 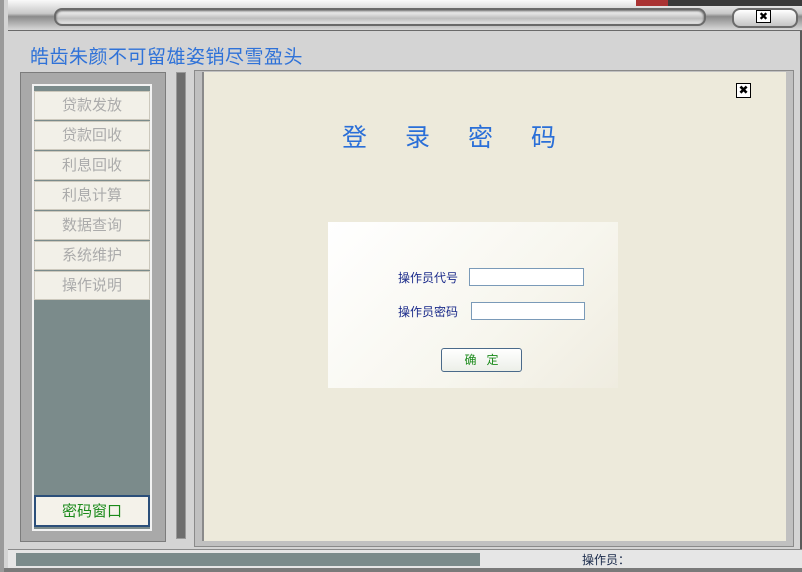 I want to click on operator-id-input, so click(x=526, y=277).